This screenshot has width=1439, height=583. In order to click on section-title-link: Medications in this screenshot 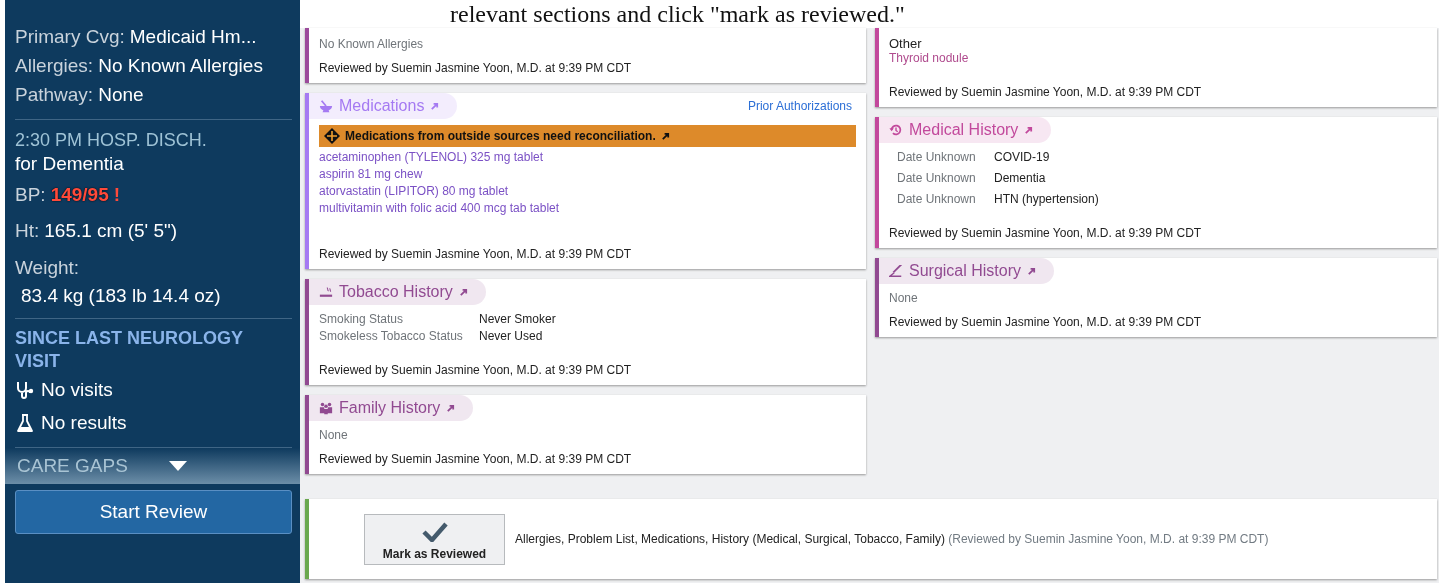, I will do `click(383, 106)`.